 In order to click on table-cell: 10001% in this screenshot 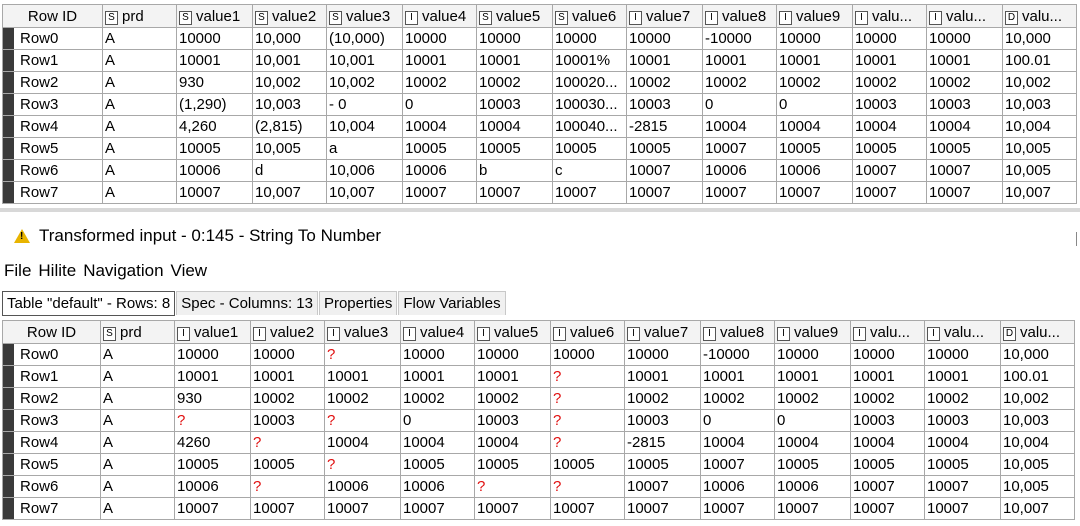, I will do `click(589, 60)`.